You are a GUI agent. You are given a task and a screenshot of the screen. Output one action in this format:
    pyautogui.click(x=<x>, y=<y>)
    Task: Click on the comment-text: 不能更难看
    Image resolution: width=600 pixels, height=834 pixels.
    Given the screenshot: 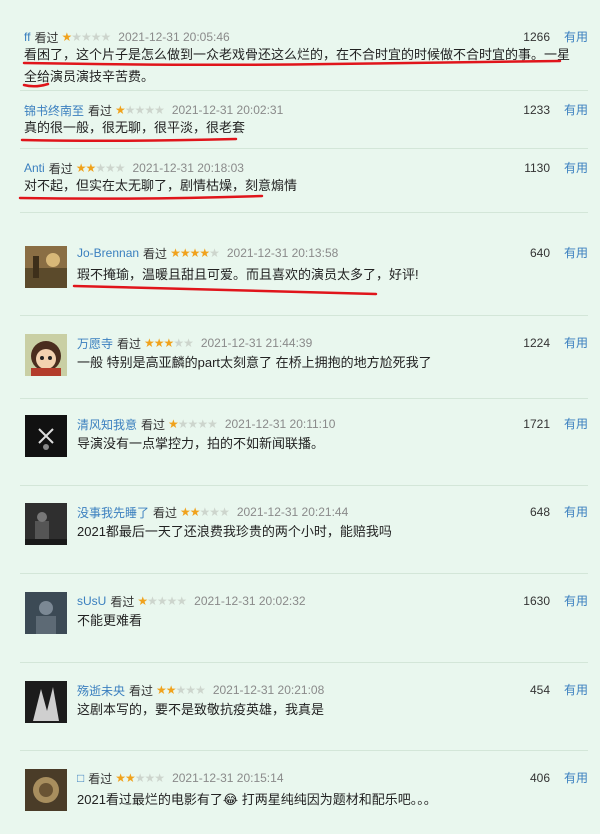 What is the action you would take?
    pyautogui.click(x=110, y=620)
    